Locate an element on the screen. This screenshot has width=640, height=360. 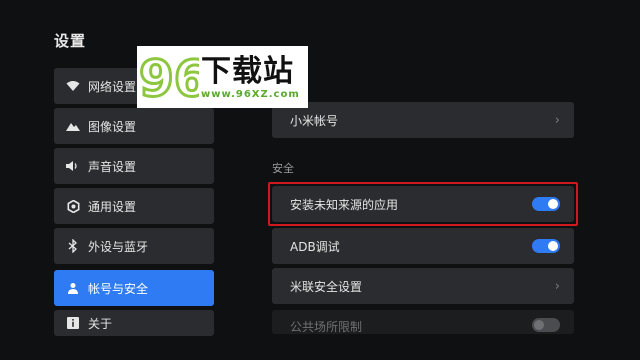
row-label: ADB调试 is located at coordinates (315, 246).